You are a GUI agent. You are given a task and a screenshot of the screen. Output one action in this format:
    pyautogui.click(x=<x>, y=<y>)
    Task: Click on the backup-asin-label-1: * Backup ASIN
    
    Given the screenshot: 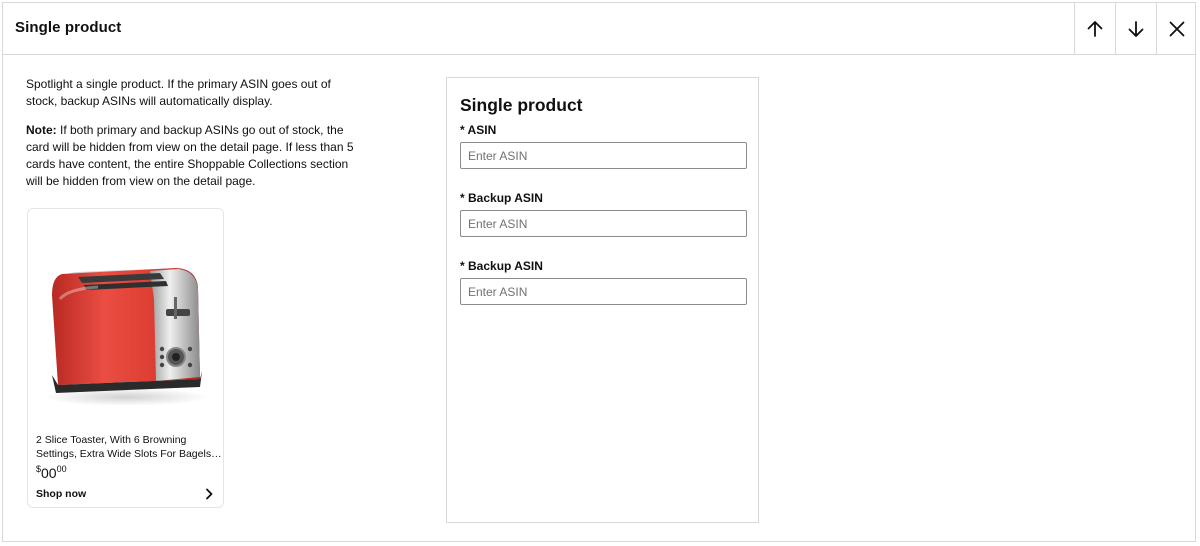 What is the action you would take?
    pyautogui.click(x=501, y=198)
    